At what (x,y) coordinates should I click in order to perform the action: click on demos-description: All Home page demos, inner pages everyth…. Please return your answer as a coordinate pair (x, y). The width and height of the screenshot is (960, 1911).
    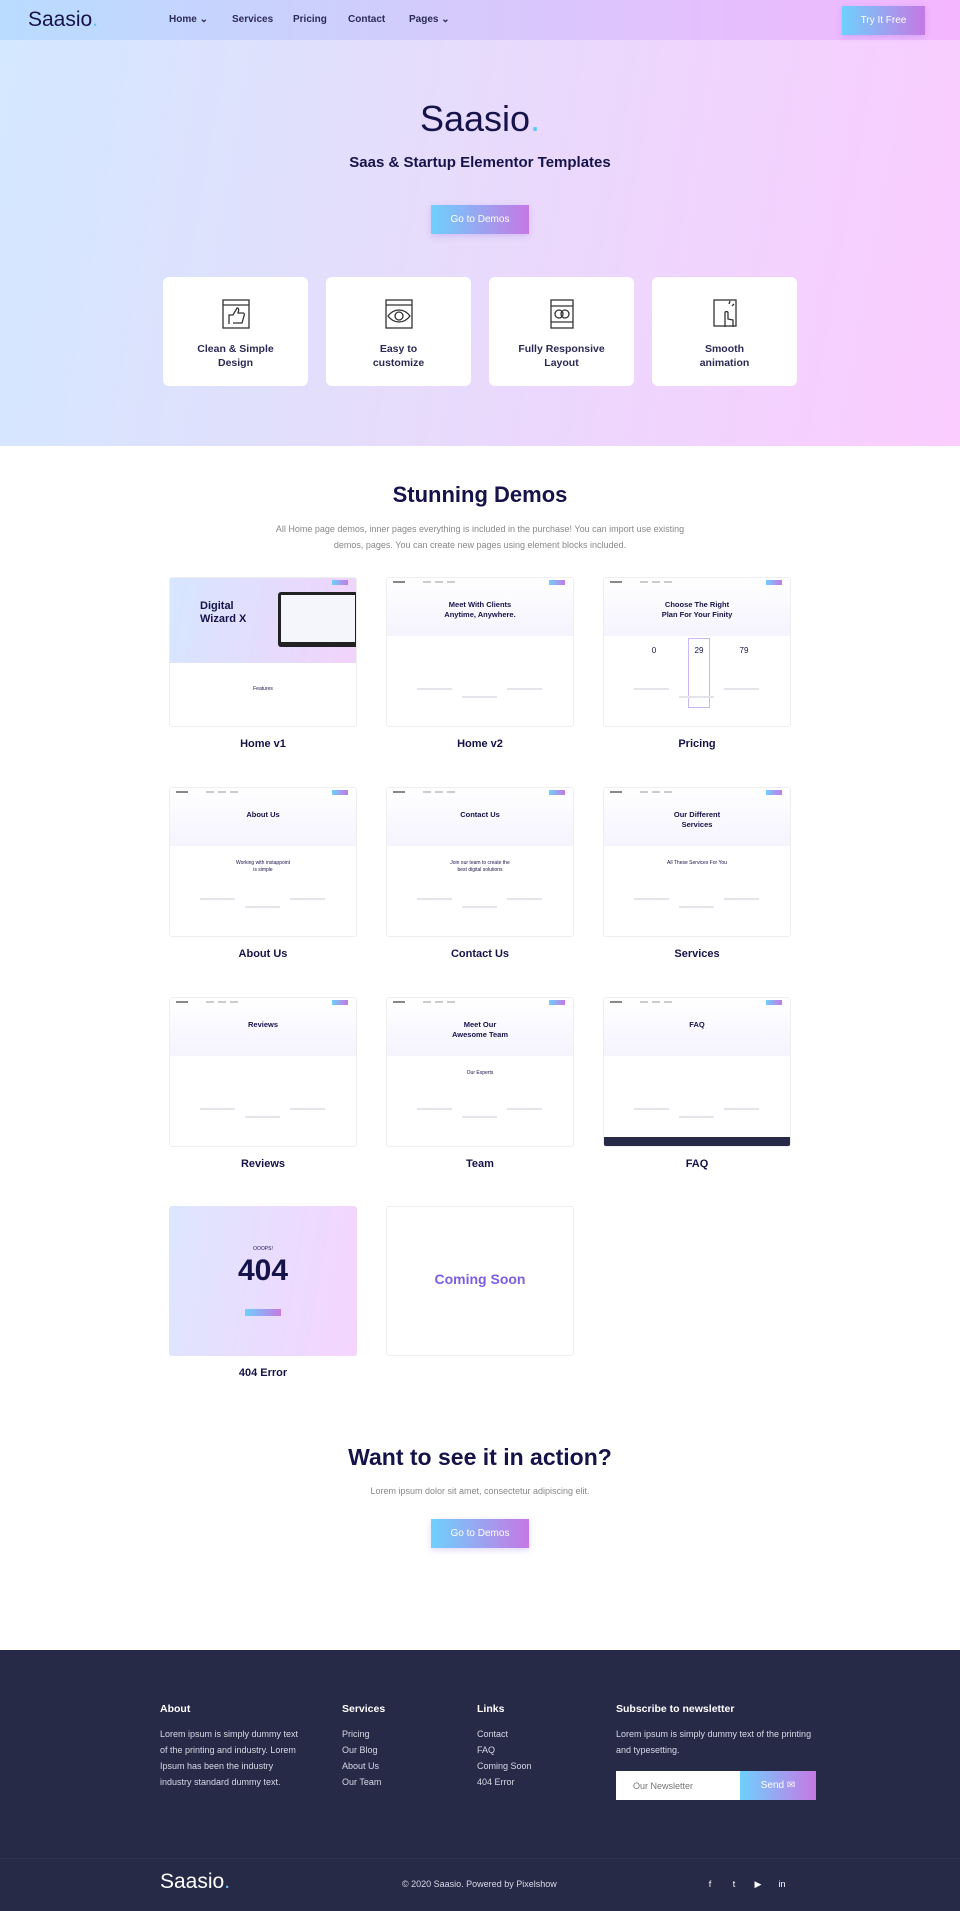
    Looking at the image, I should click on (480, 537).